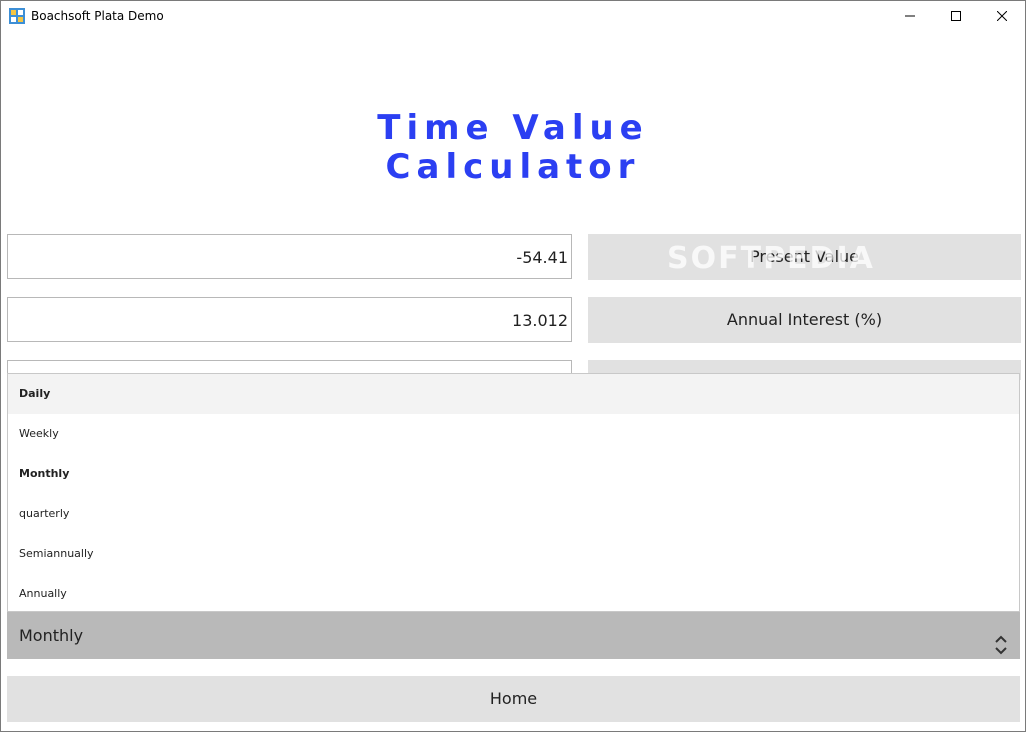 This screenshot has height=732, width=1026. What do you see at coordinates (1001, 649) in the screenshot?
I see `combo-updown-icon` at bounding box center [1001, 649].